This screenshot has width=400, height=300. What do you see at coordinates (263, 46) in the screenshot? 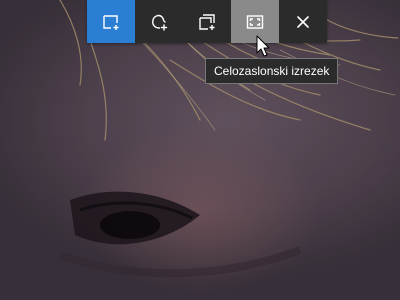
I see `mouse-cursor-icon` at bounding box center [263, 46].